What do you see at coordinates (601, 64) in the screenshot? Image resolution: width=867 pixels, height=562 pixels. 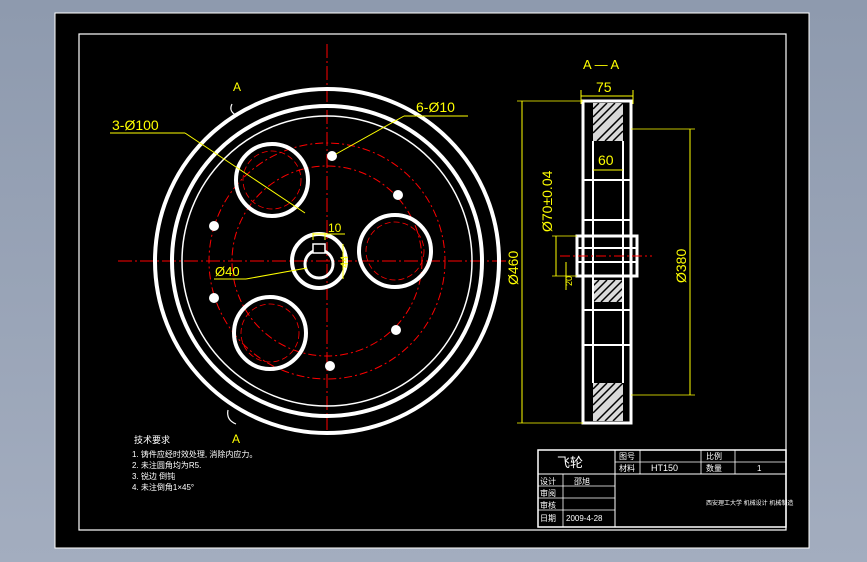 I see `section-title: A — A` at bounding box center [601, 64].